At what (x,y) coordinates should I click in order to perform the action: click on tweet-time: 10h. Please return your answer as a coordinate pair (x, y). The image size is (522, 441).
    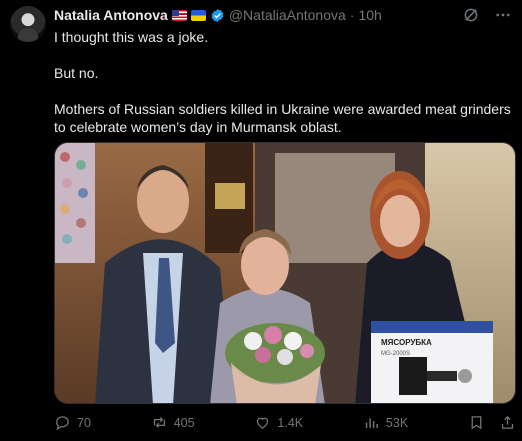
    Looking at the image, I should click on (369, 15).